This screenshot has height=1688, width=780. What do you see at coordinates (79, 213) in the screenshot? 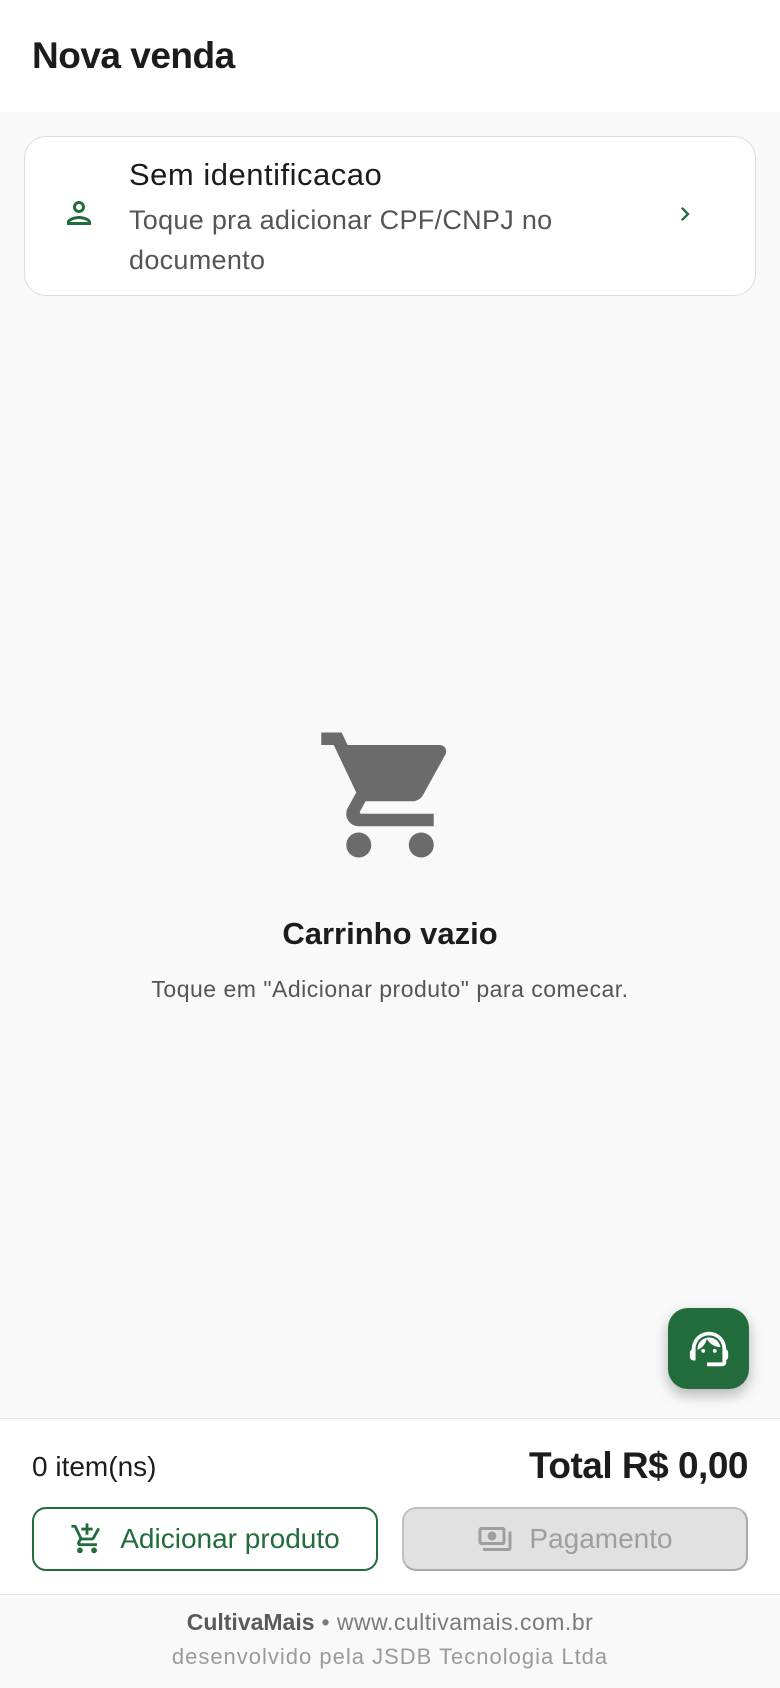
I see `person-icon` at bounding box center [79, 213].